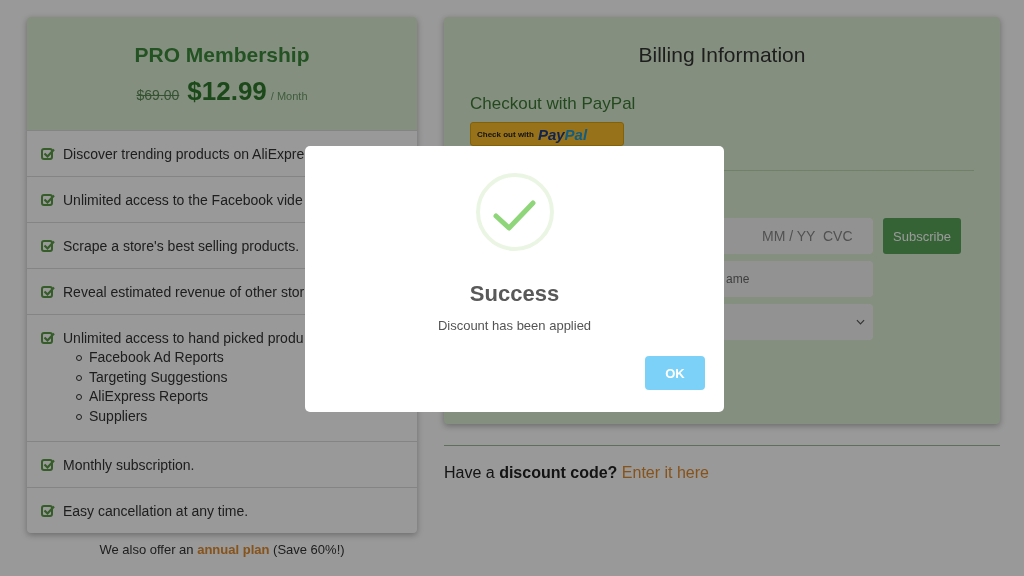 This screenshot has height=576, width=1024. I want to click on feature-subitem: Suppliers, so click(239, 417).